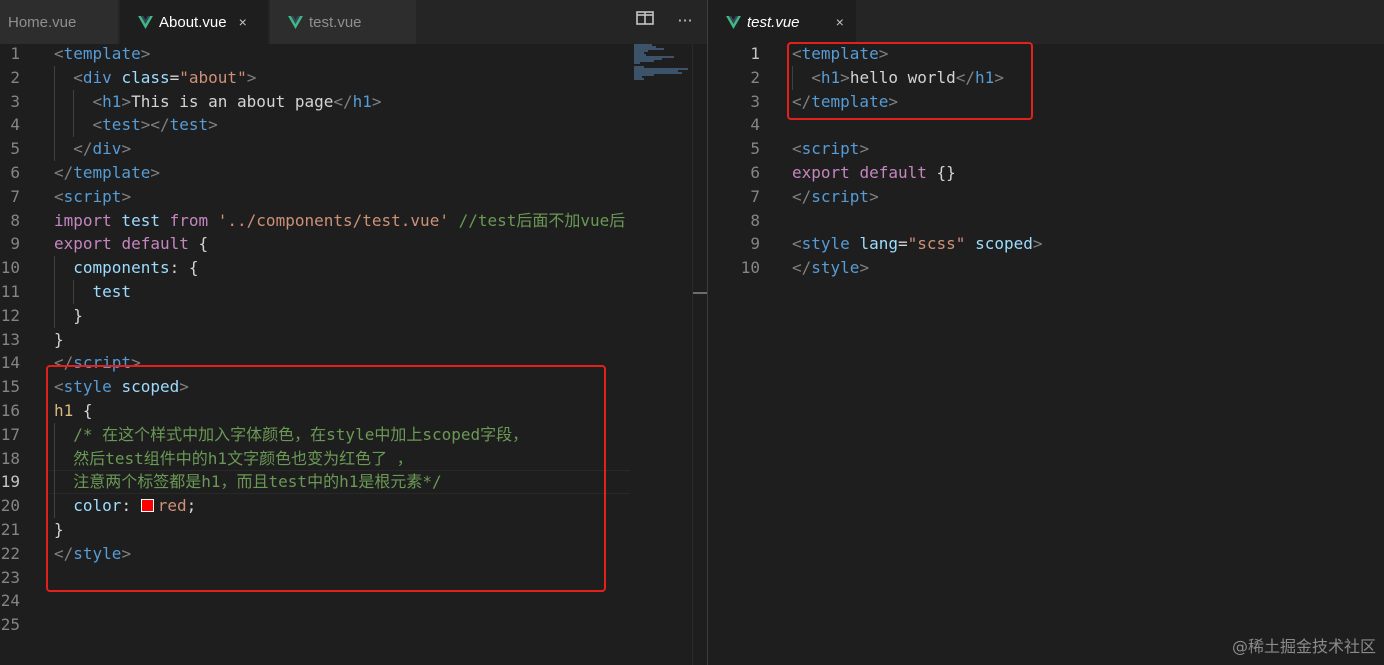  I want to click on code-text: components: {, so click(126, 268).